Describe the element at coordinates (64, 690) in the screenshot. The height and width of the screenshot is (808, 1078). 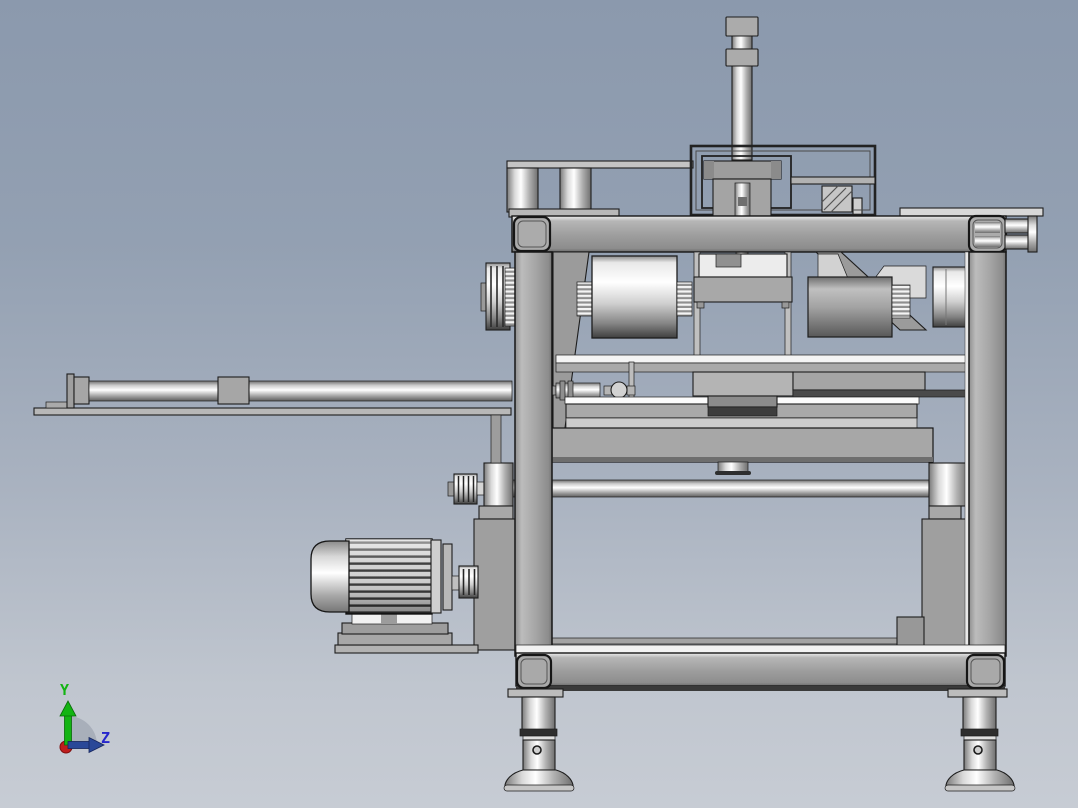
I see `y-axis-label: Y` at that location.